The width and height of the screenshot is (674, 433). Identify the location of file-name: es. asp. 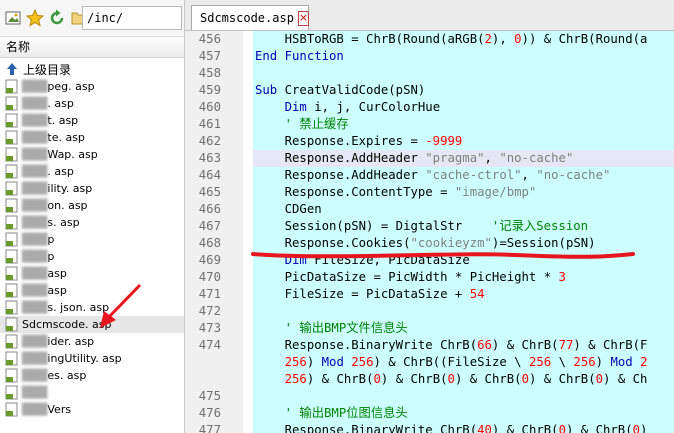
(67, 375).